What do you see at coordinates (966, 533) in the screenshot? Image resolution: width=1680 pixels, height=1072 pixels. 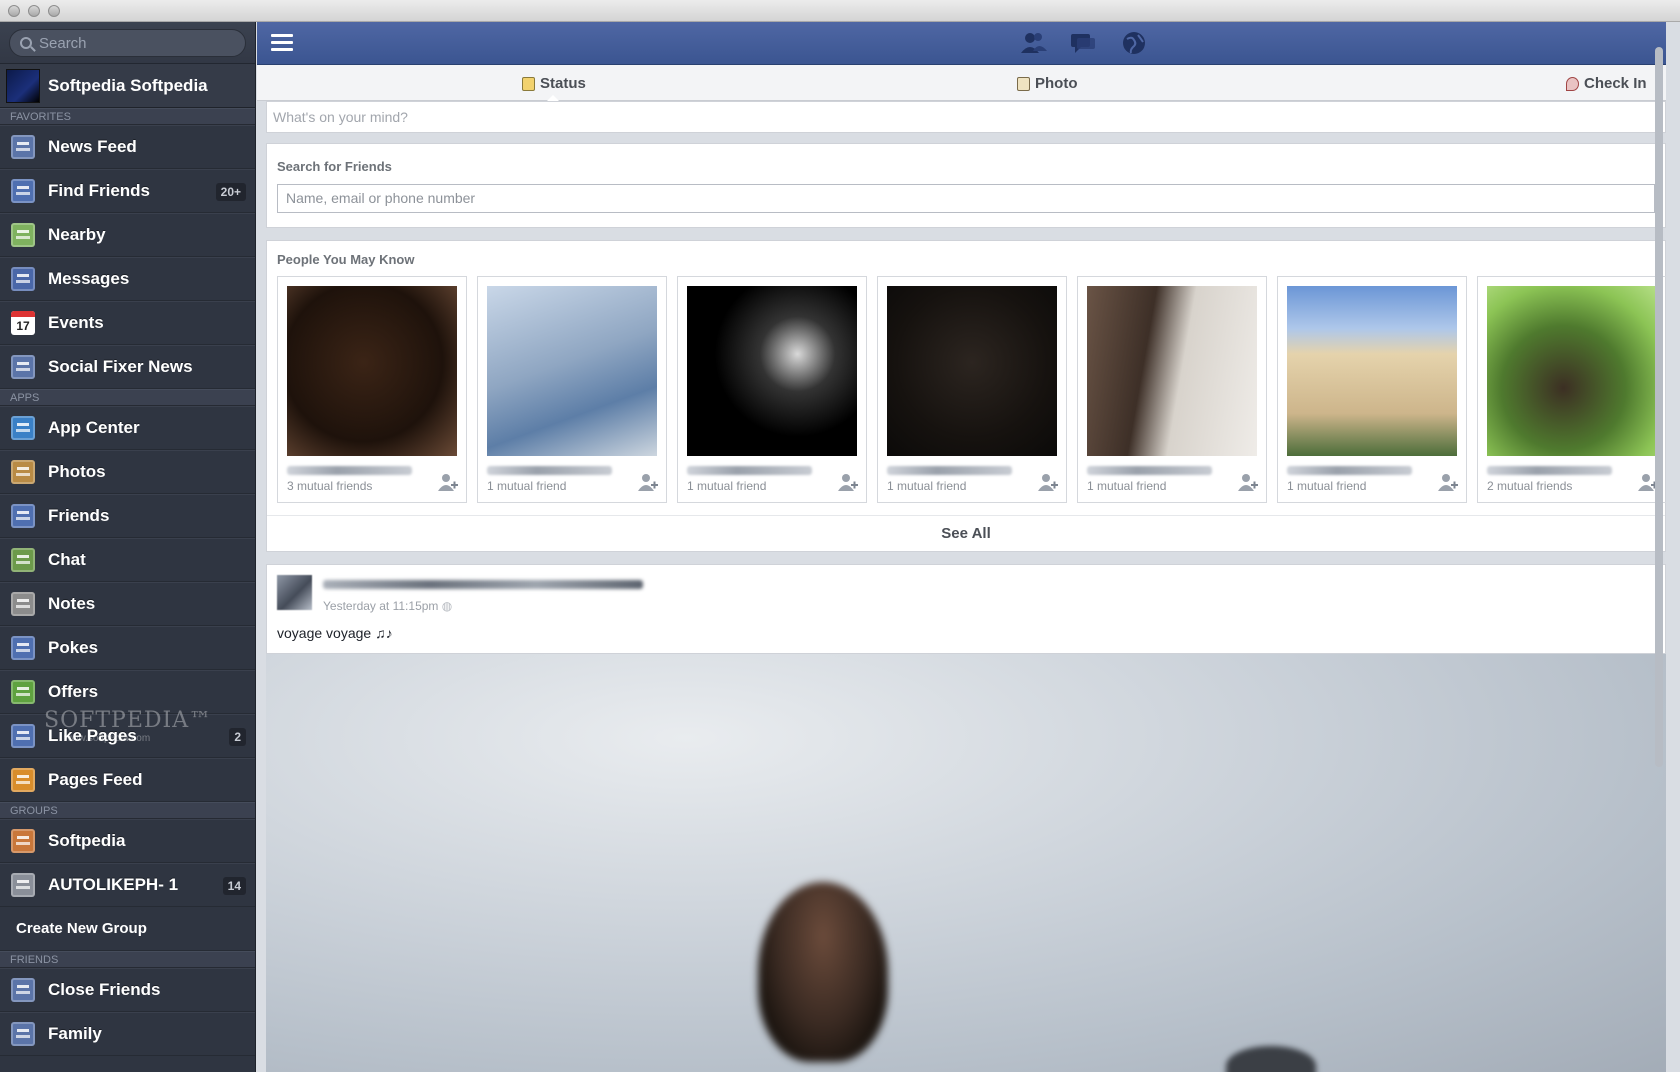 I see `see-all-button: See All` at bounding box center [966, 533].